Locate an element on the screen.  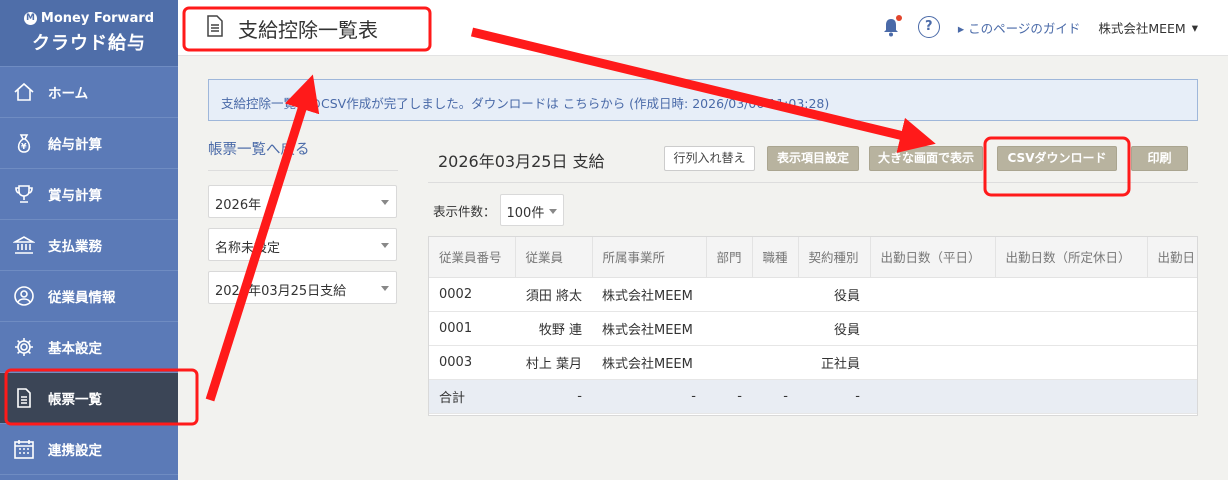
column-header: 出勤日数（平日） is located at coordinates (933, 257).